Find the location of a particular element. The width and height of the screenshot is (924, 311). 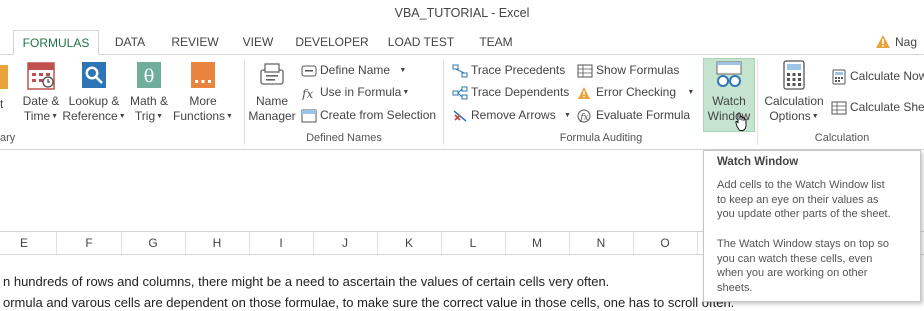

define-name-label: Define Name is located at coordinates (355, 70).